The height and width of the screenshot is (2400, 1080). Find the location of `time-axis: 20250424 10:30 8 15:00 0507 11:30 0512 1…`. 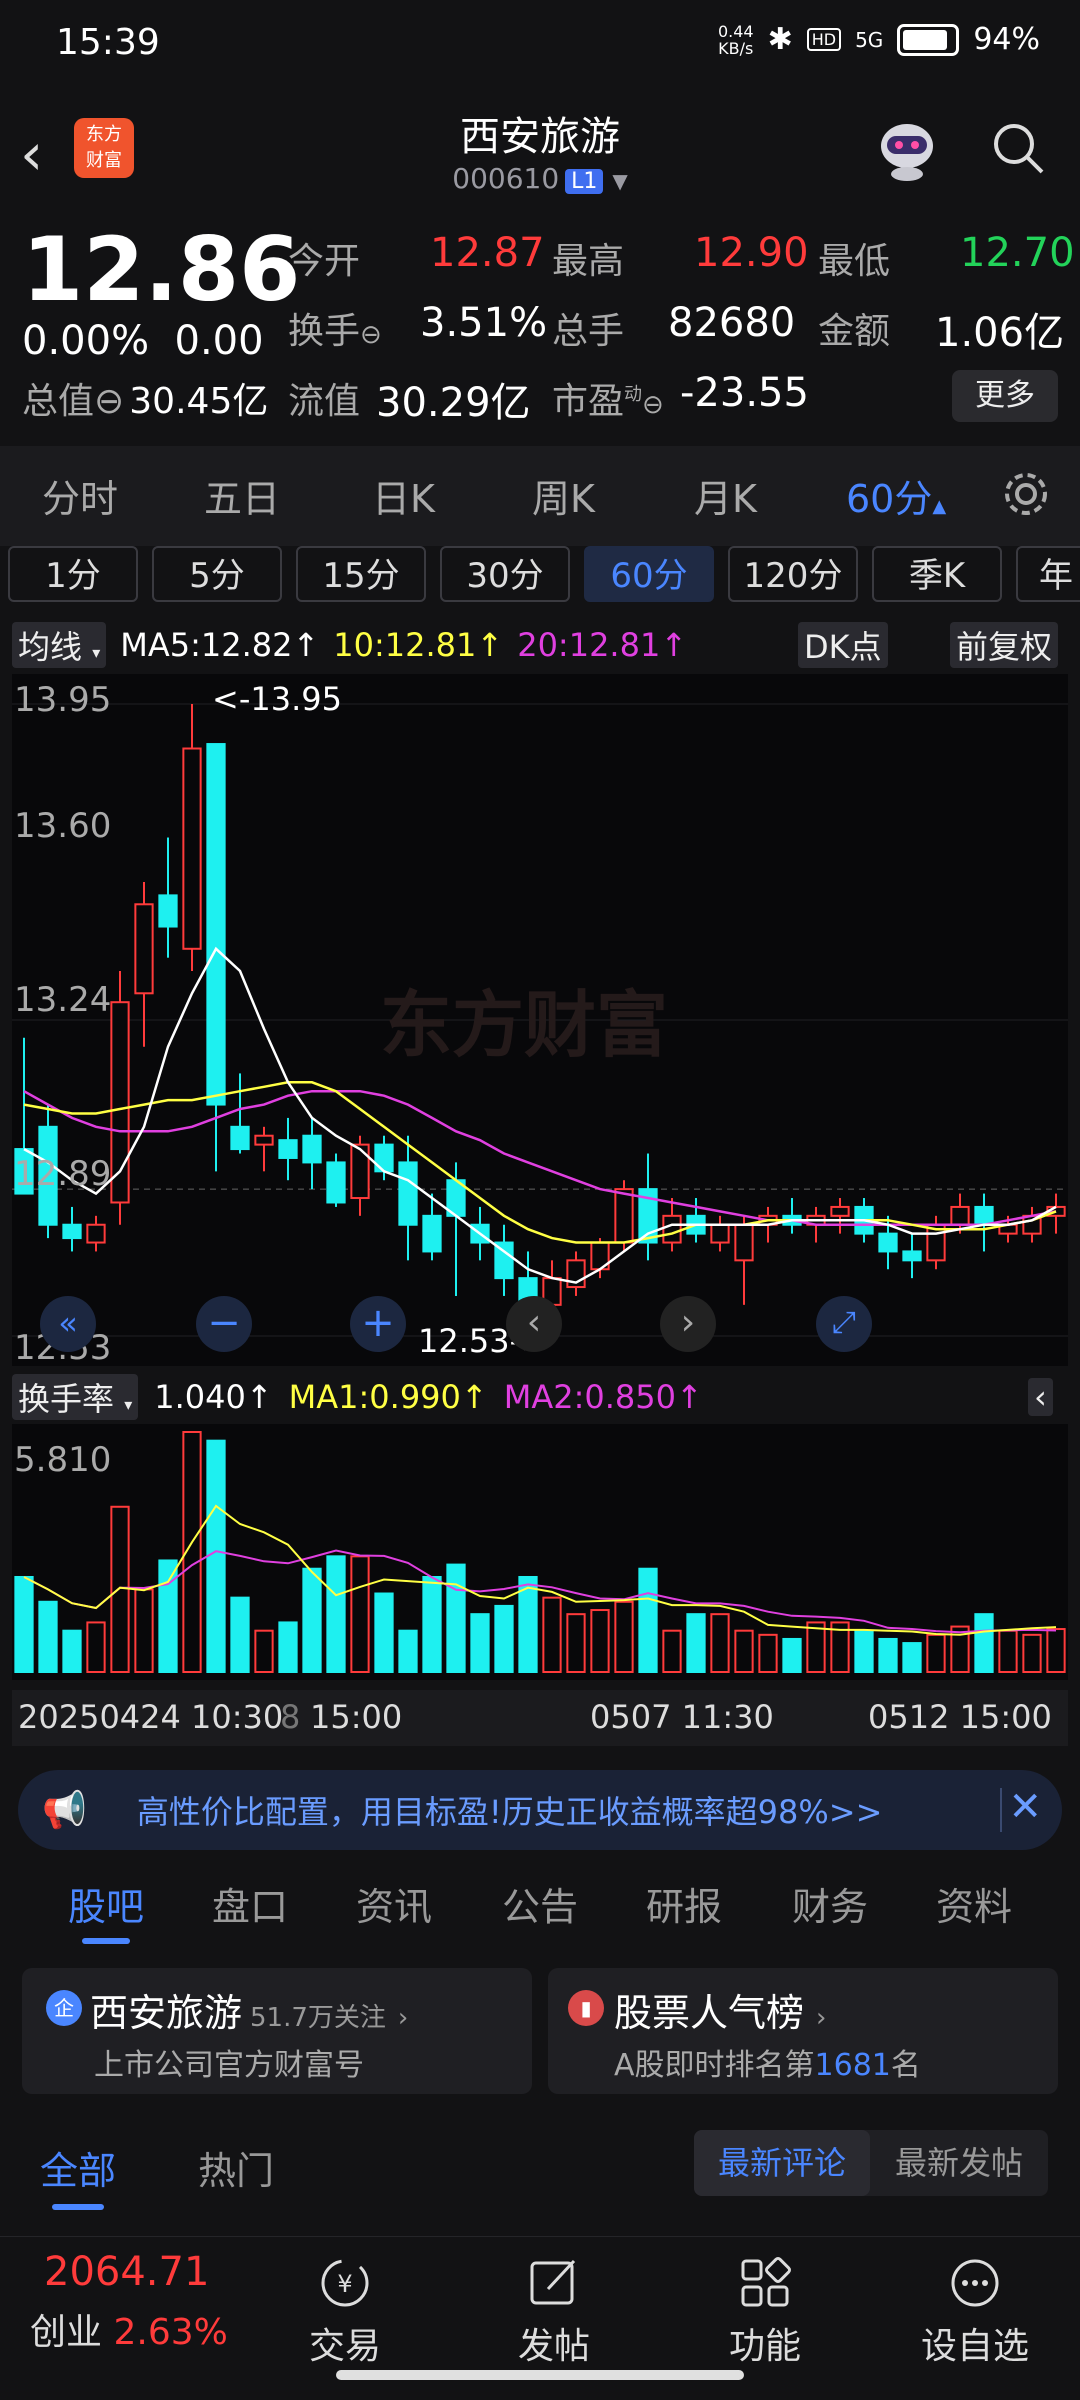

time-axis: 20250424 10:30 8 15:00 0507 11:30 0512 1… is located at coordinates (540, 1718).